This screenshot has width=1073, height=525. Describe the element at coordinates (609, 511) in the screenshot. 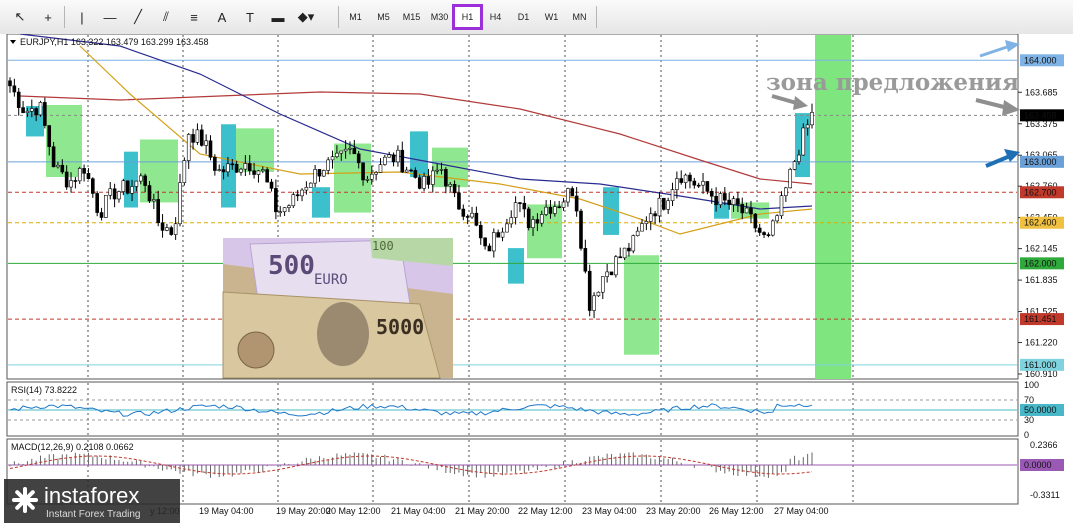

I see `time-tick-label: 23 May 04:00` at that location.